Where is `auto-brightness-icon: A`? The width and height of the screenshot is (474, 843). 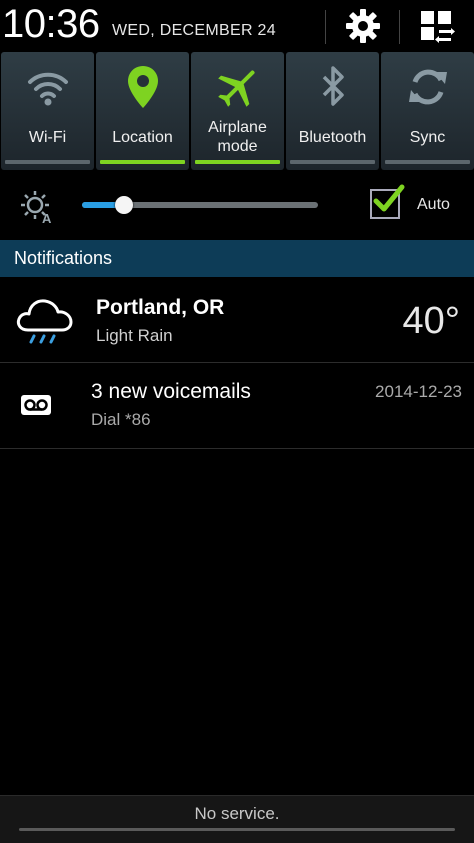 auto-brightness-icon: A is located at coordinates (37, 208).